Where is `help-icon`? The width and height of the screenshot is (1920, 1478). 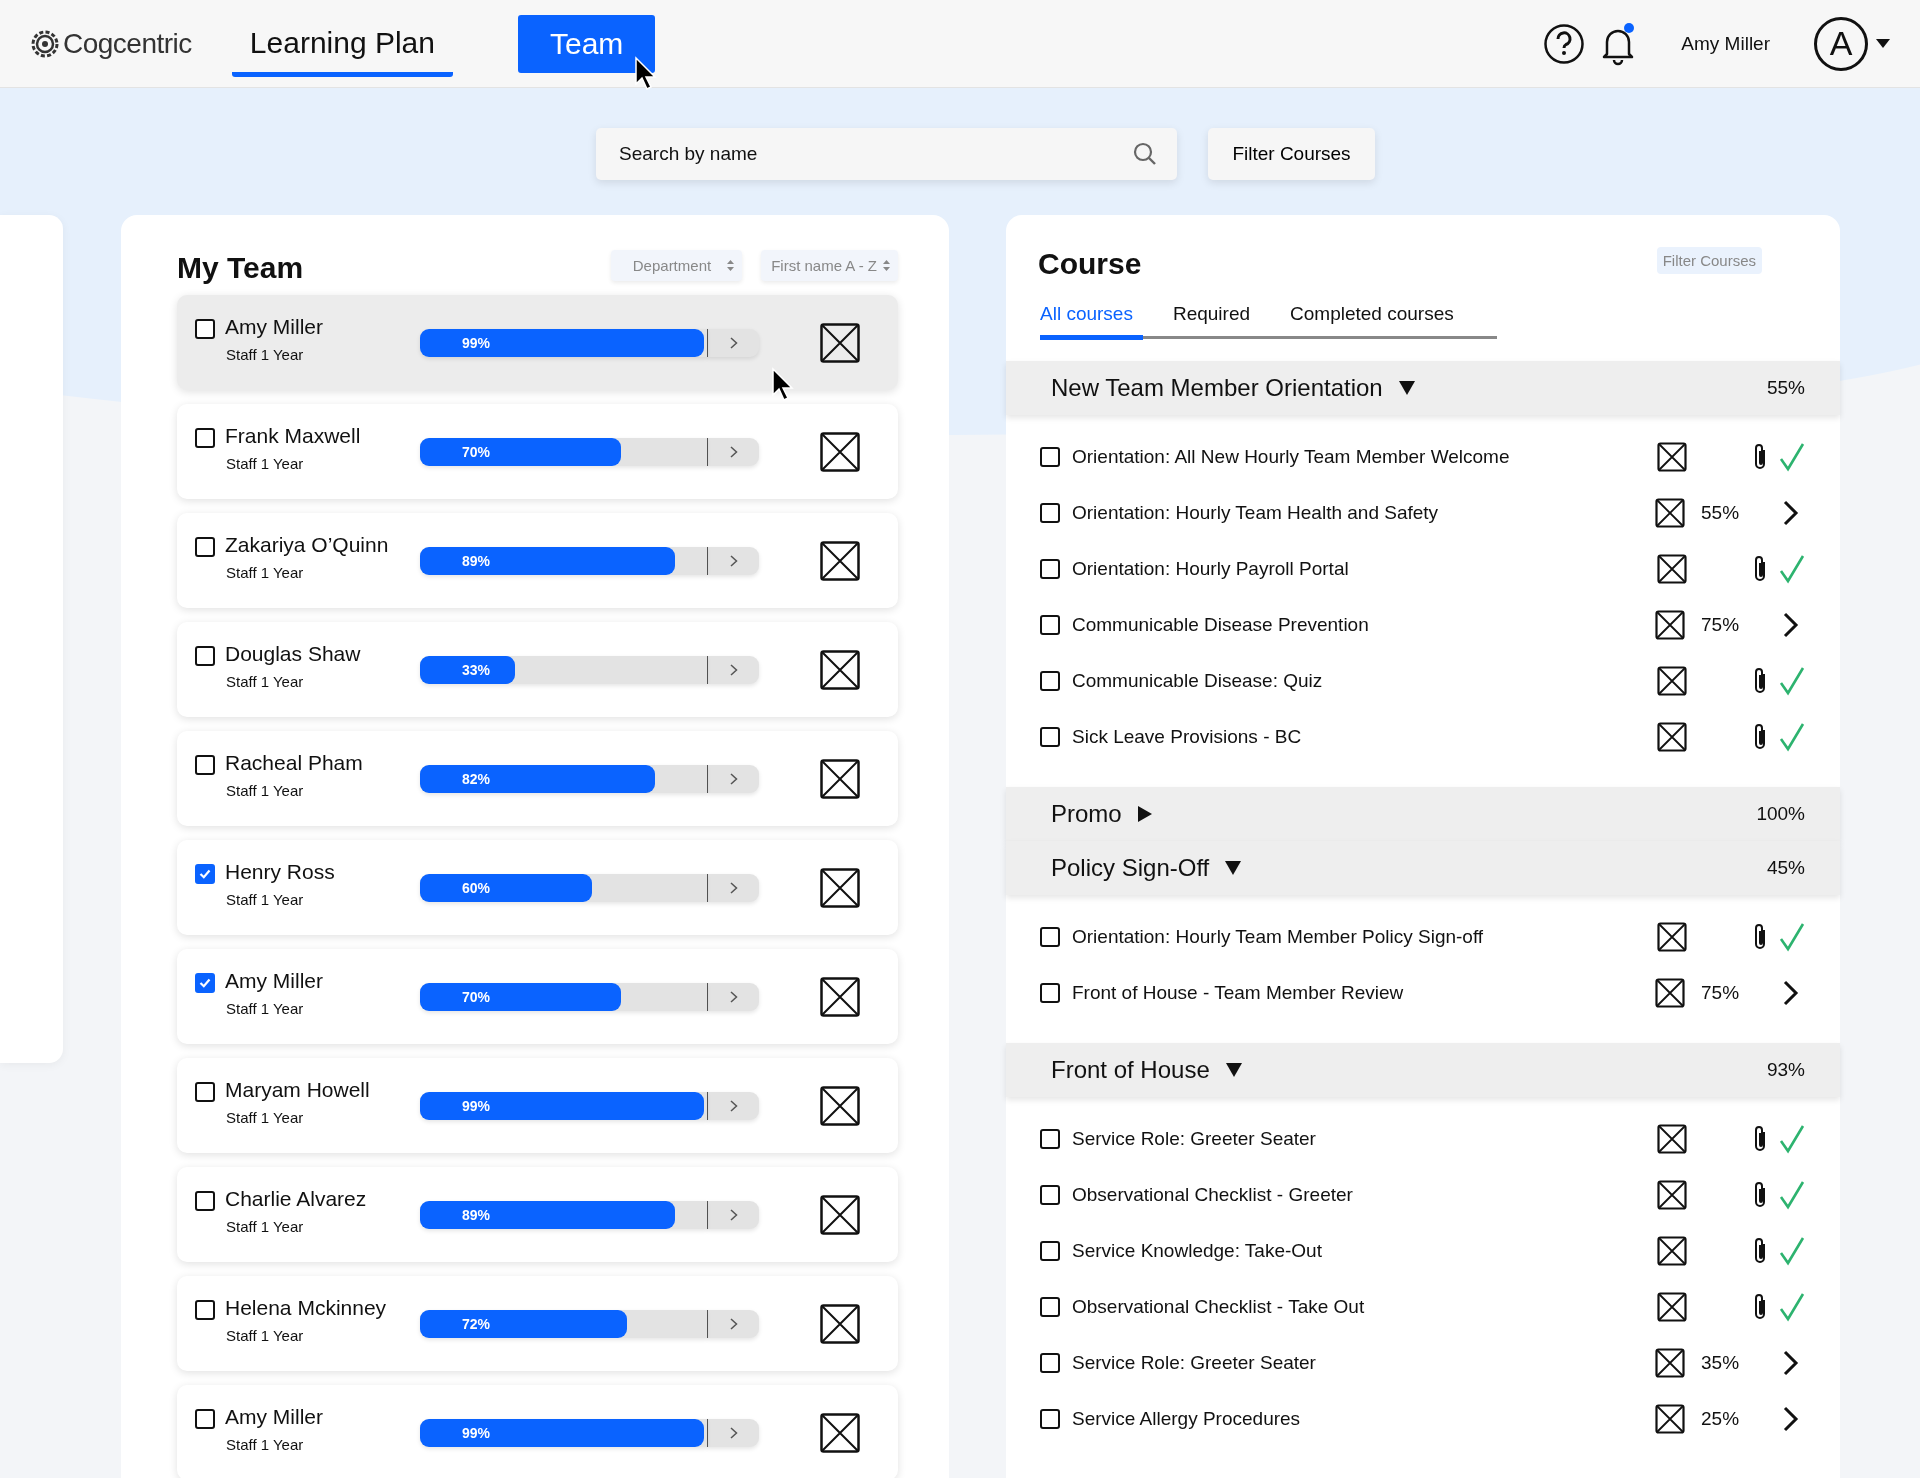 help-icon is located at coordinates (1564, 43).